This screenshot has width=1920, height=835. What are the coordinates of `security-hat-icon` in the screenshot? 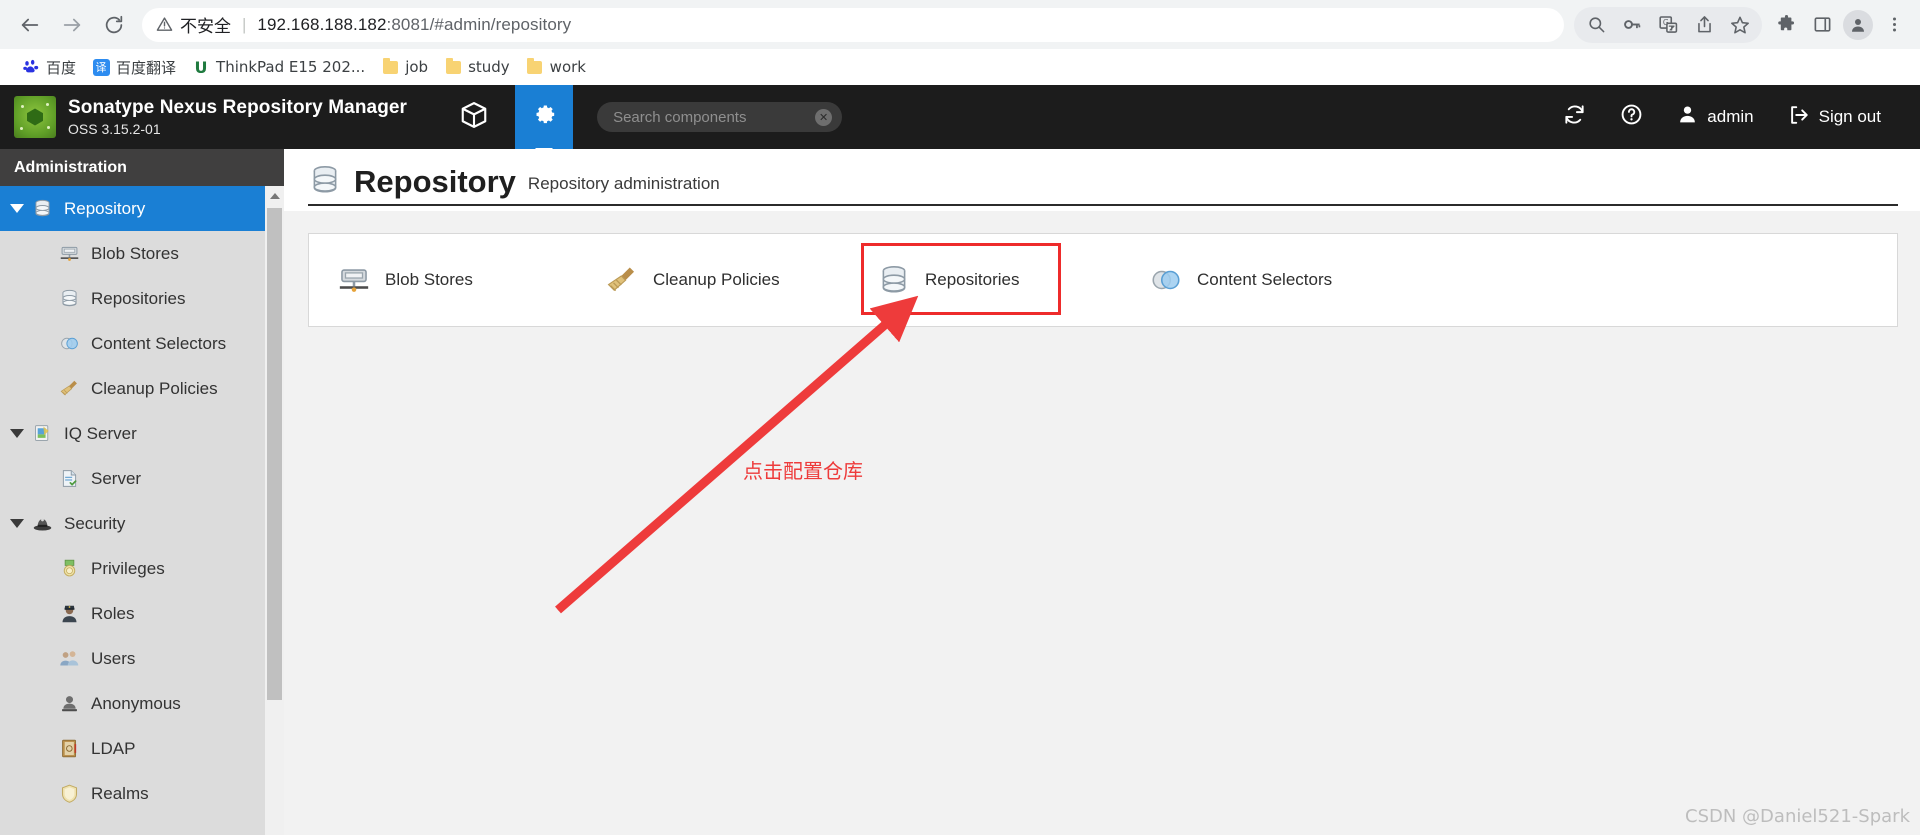 It's located at (42, 524).